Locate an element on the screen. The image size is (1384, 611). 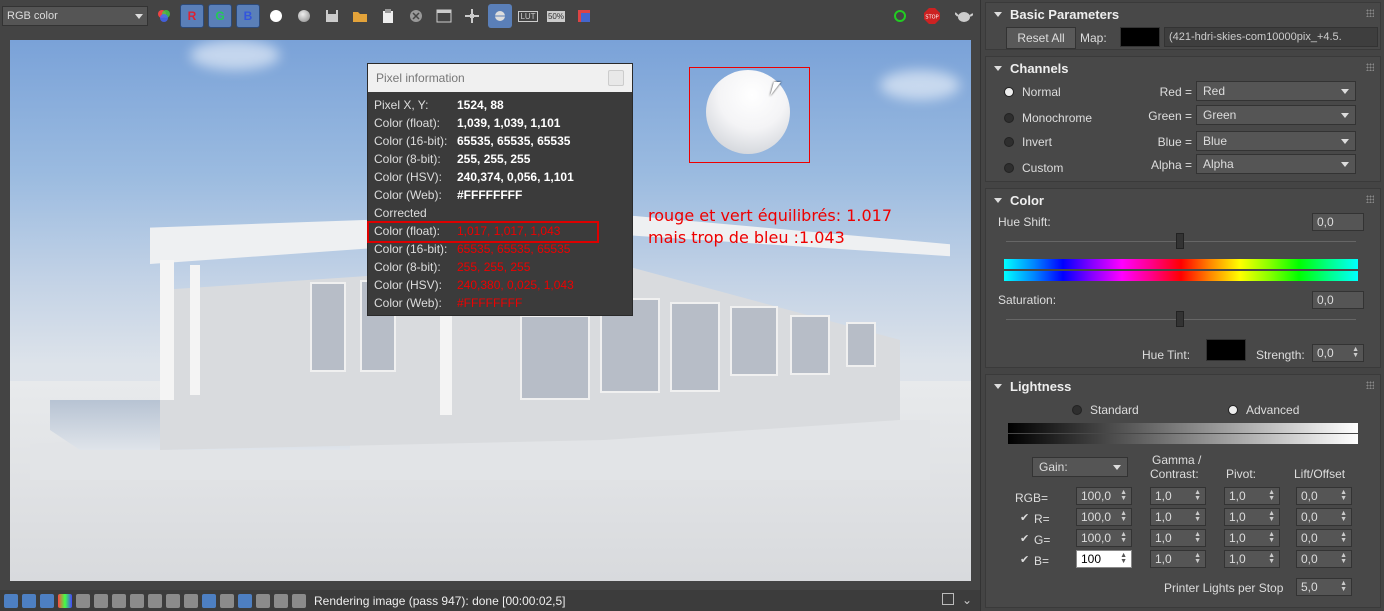
layers-icon is located at coordinates (11, 600).